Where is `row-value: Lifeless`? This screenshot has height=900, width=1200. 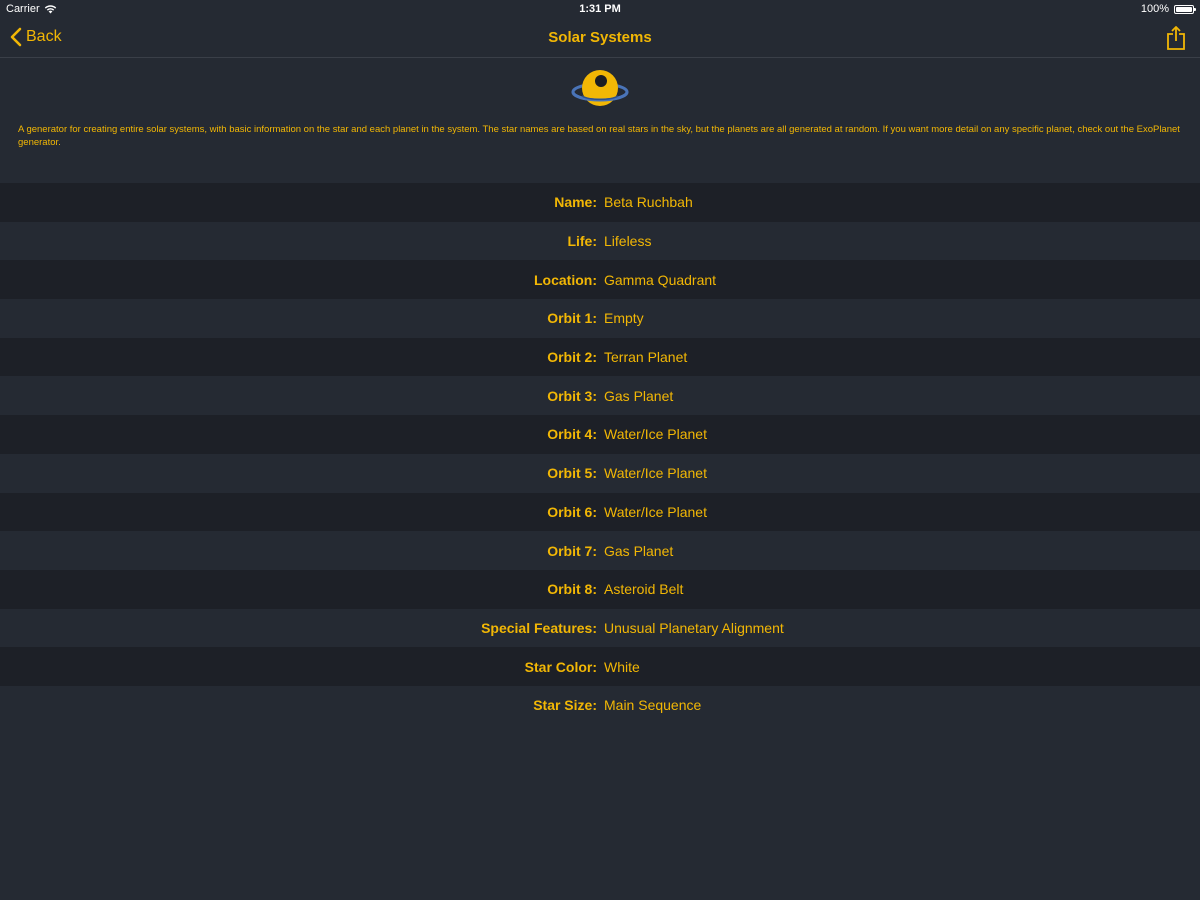 row-value: Lifeless is located at coordinates (628, 241).